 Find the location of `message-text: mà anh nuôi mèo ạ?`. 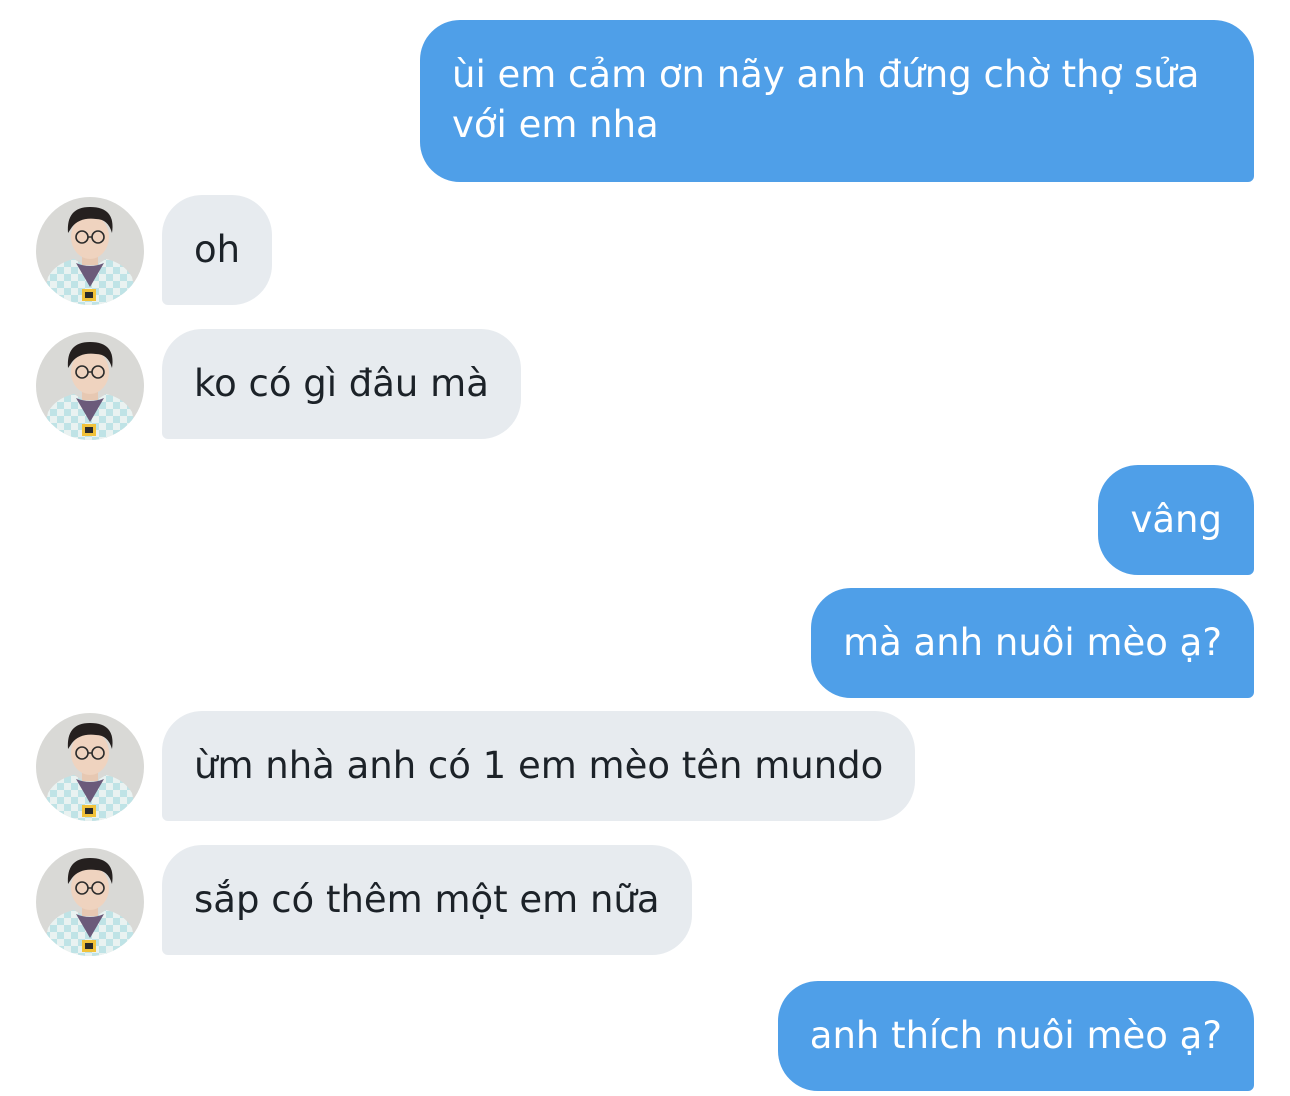

message-text: mà anh nuôi mèo ạ? is located at coordinates (1032, 642).